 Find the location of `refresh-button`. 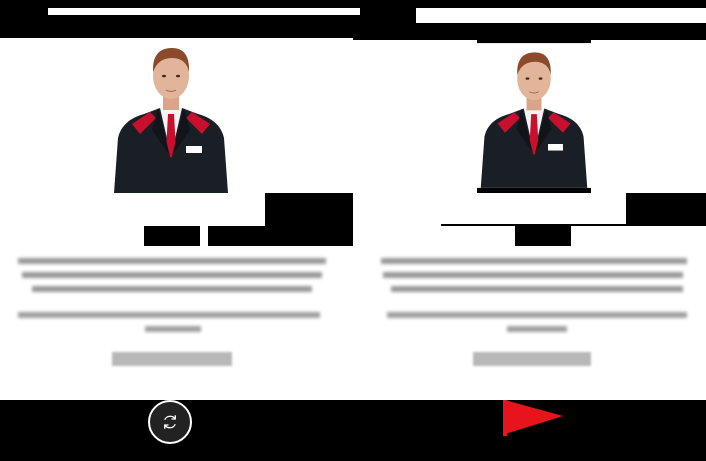

refresh-button is located at coordinates (170, 422).